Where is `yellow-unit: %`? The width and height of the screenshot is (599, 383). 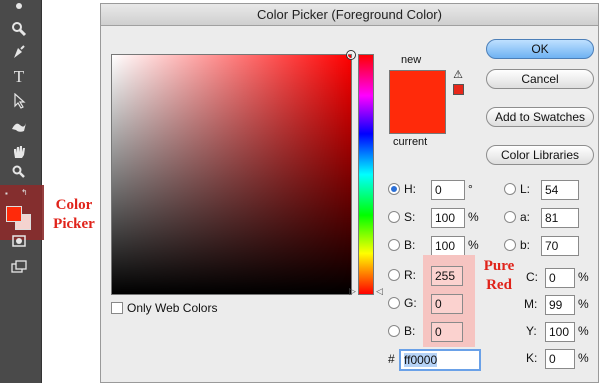 yellow-unit: % is located at coordinates (583, 331).